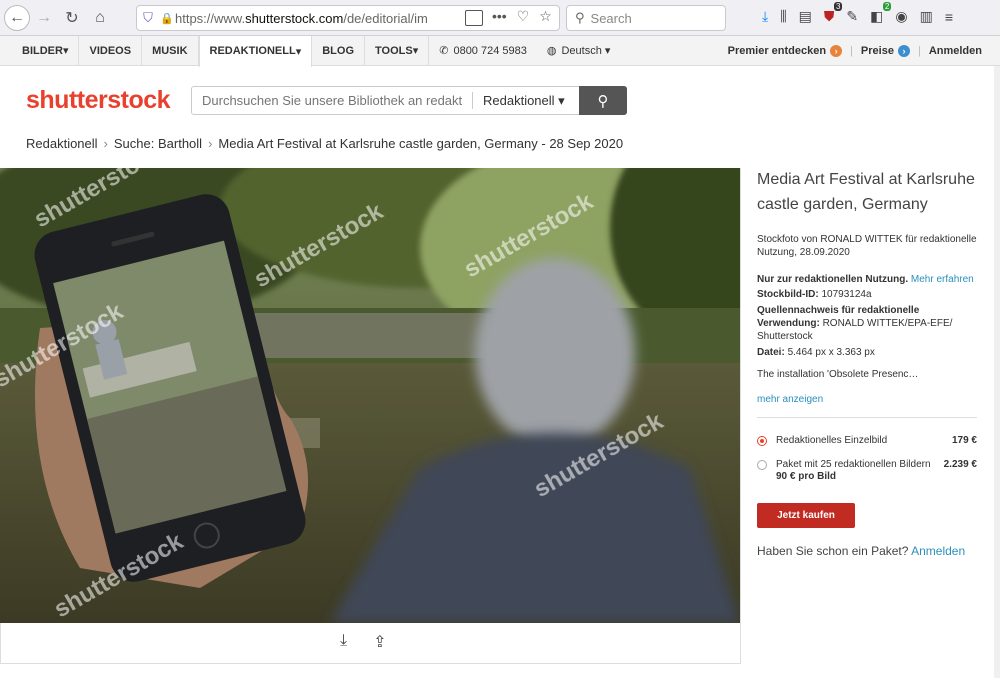 The image size is (1000, 678). Describe the element at coordinates (926, 16) in the screenshot. I see `toolbar-extra-icon: ▥` at that location.